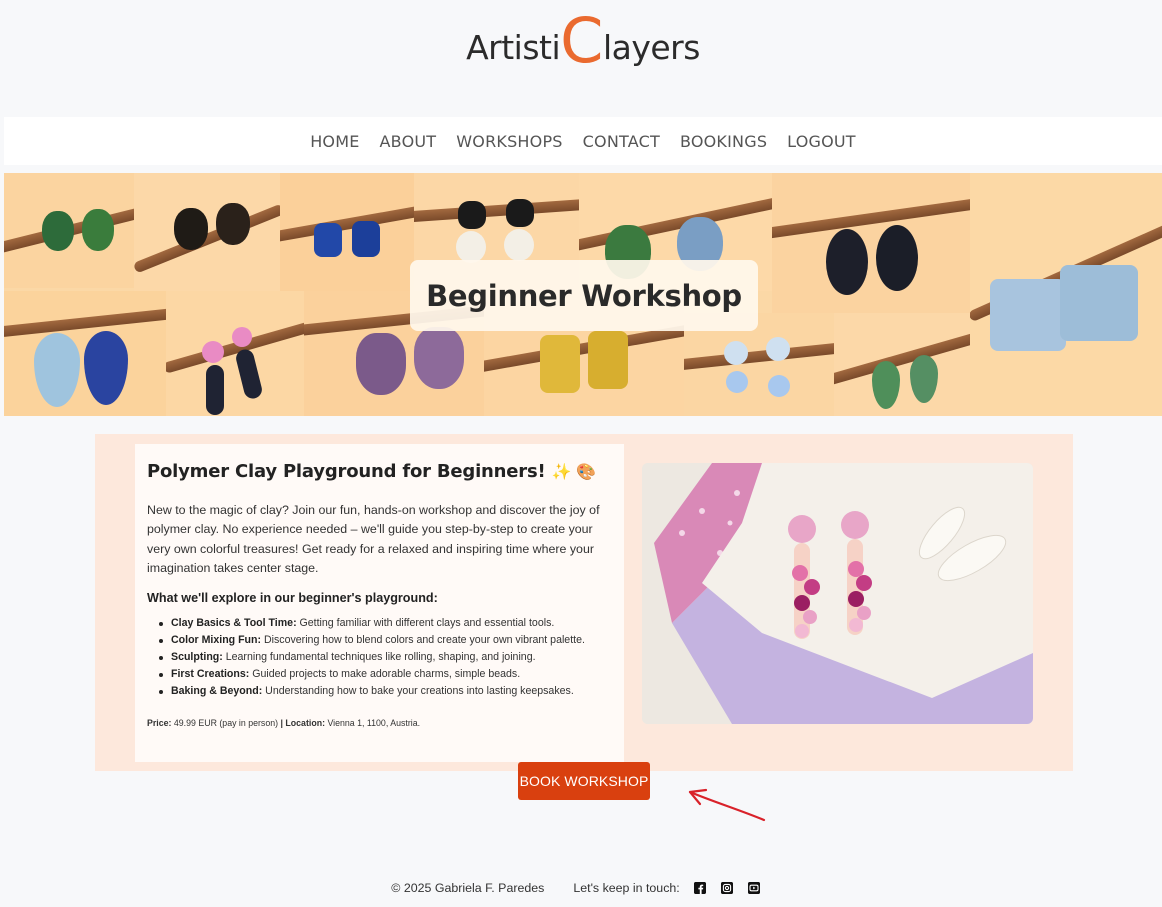  I want to click on price-label: Price:, so click(159, 722).